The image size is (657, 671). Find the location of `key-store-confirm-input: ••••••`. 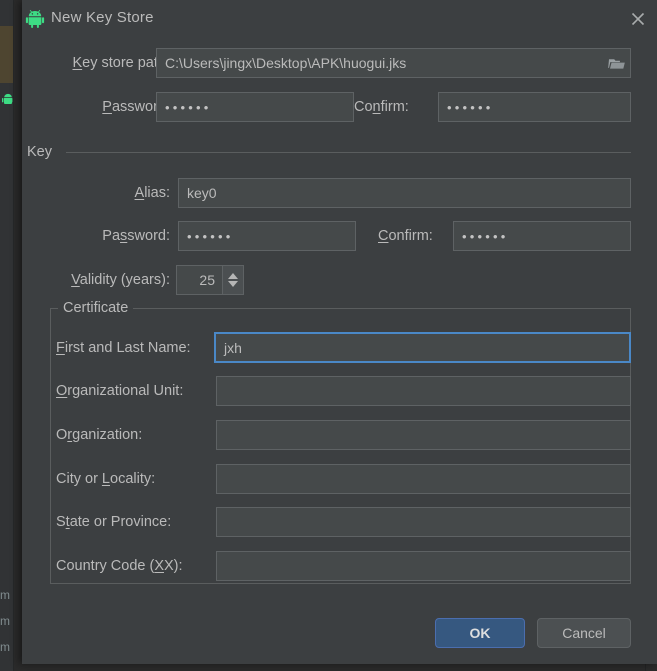

key-store-confirm-input: •••••• is located at coordinates (534, 107).